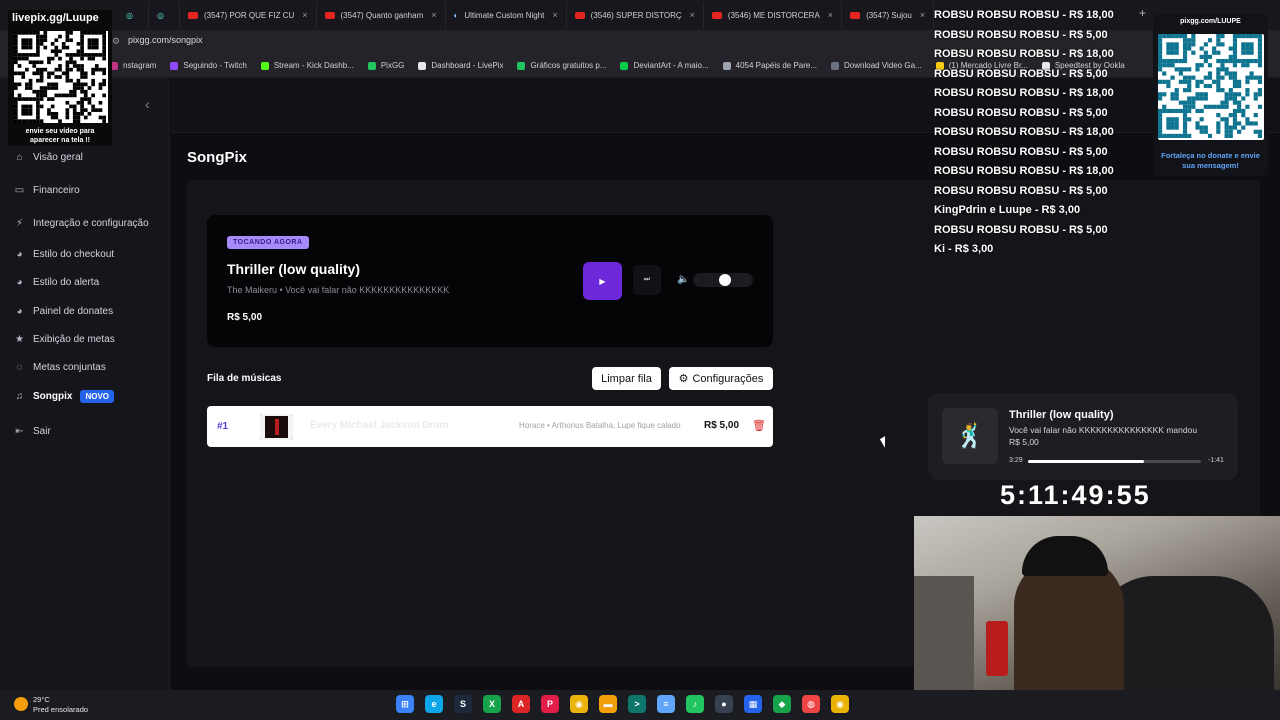 This screenshot has height=720, width=1280. What do you see at coordinates (19, 311) in the screenshot?
I see `palette-icon: ◕` at bounding box center [19, 311].